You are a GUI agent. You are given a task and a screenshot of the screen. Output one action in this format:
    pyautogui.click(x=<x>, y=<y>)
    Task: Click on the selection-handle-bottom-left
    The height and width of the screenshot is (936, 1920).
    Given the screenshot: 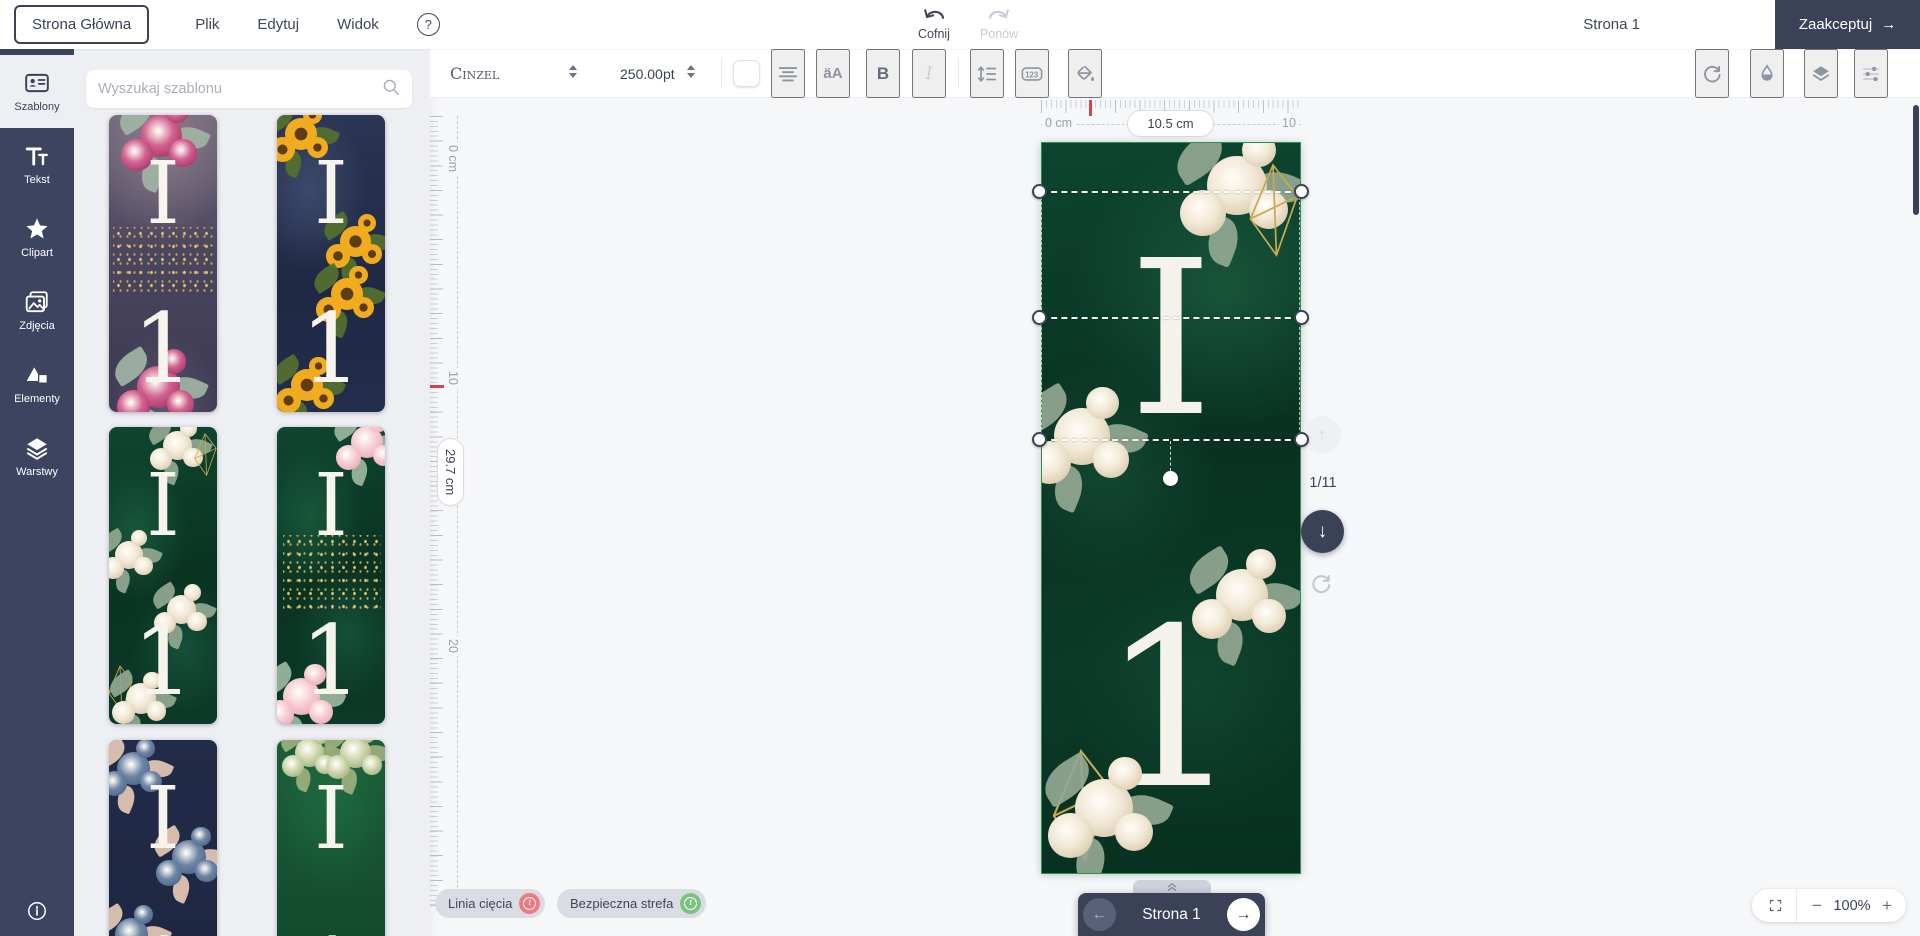 What is the action you would take?
    pyautogui.click(x=1039, y=439)
    